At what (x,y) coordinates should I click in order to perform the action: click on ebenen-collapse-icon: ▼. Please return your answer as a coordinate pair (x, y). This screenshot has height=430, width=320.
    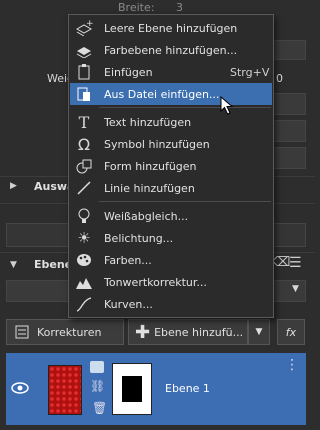
    Looking at the image, I should click on (13, 265).